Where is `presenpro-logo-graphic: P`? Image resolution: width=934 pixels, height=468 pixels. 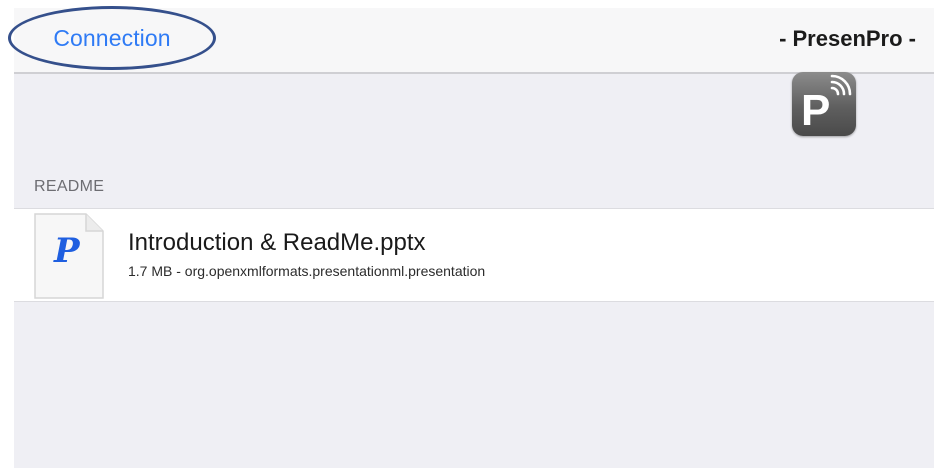 presenpro-logo-graphic: P is located at coordinates (826, 104).